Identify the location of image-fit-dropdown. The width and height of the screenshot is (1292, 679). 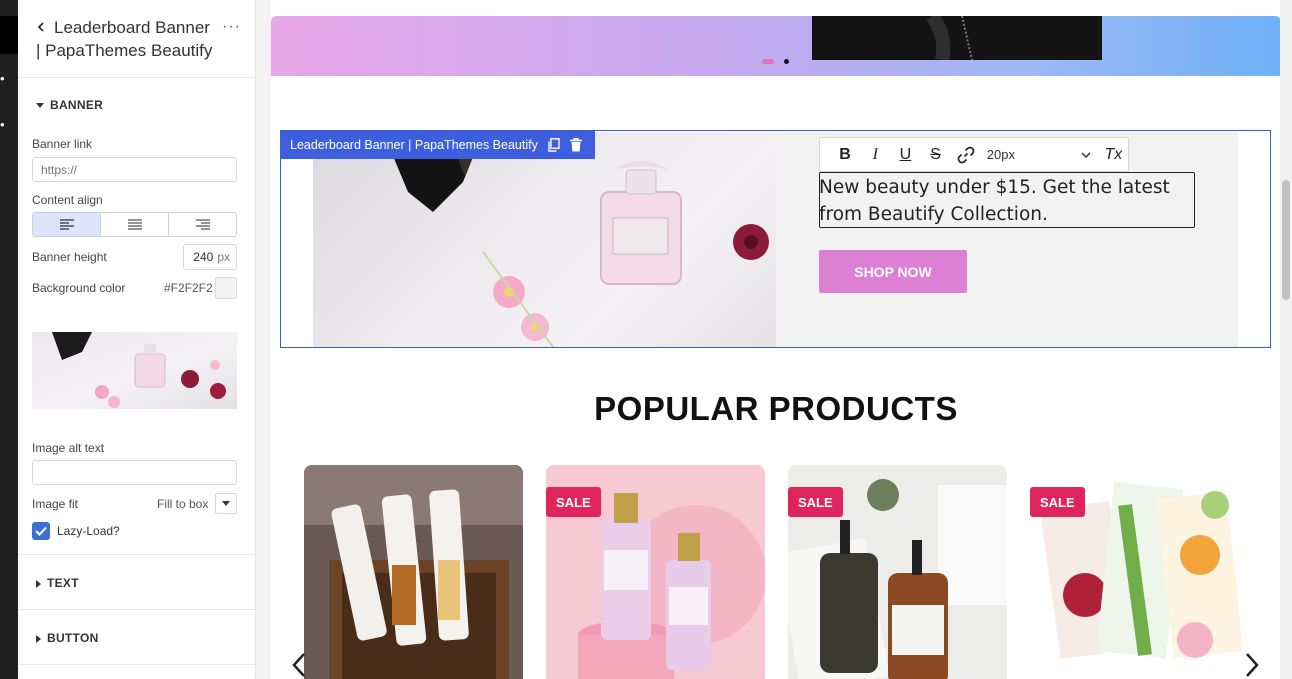
(226, 503).